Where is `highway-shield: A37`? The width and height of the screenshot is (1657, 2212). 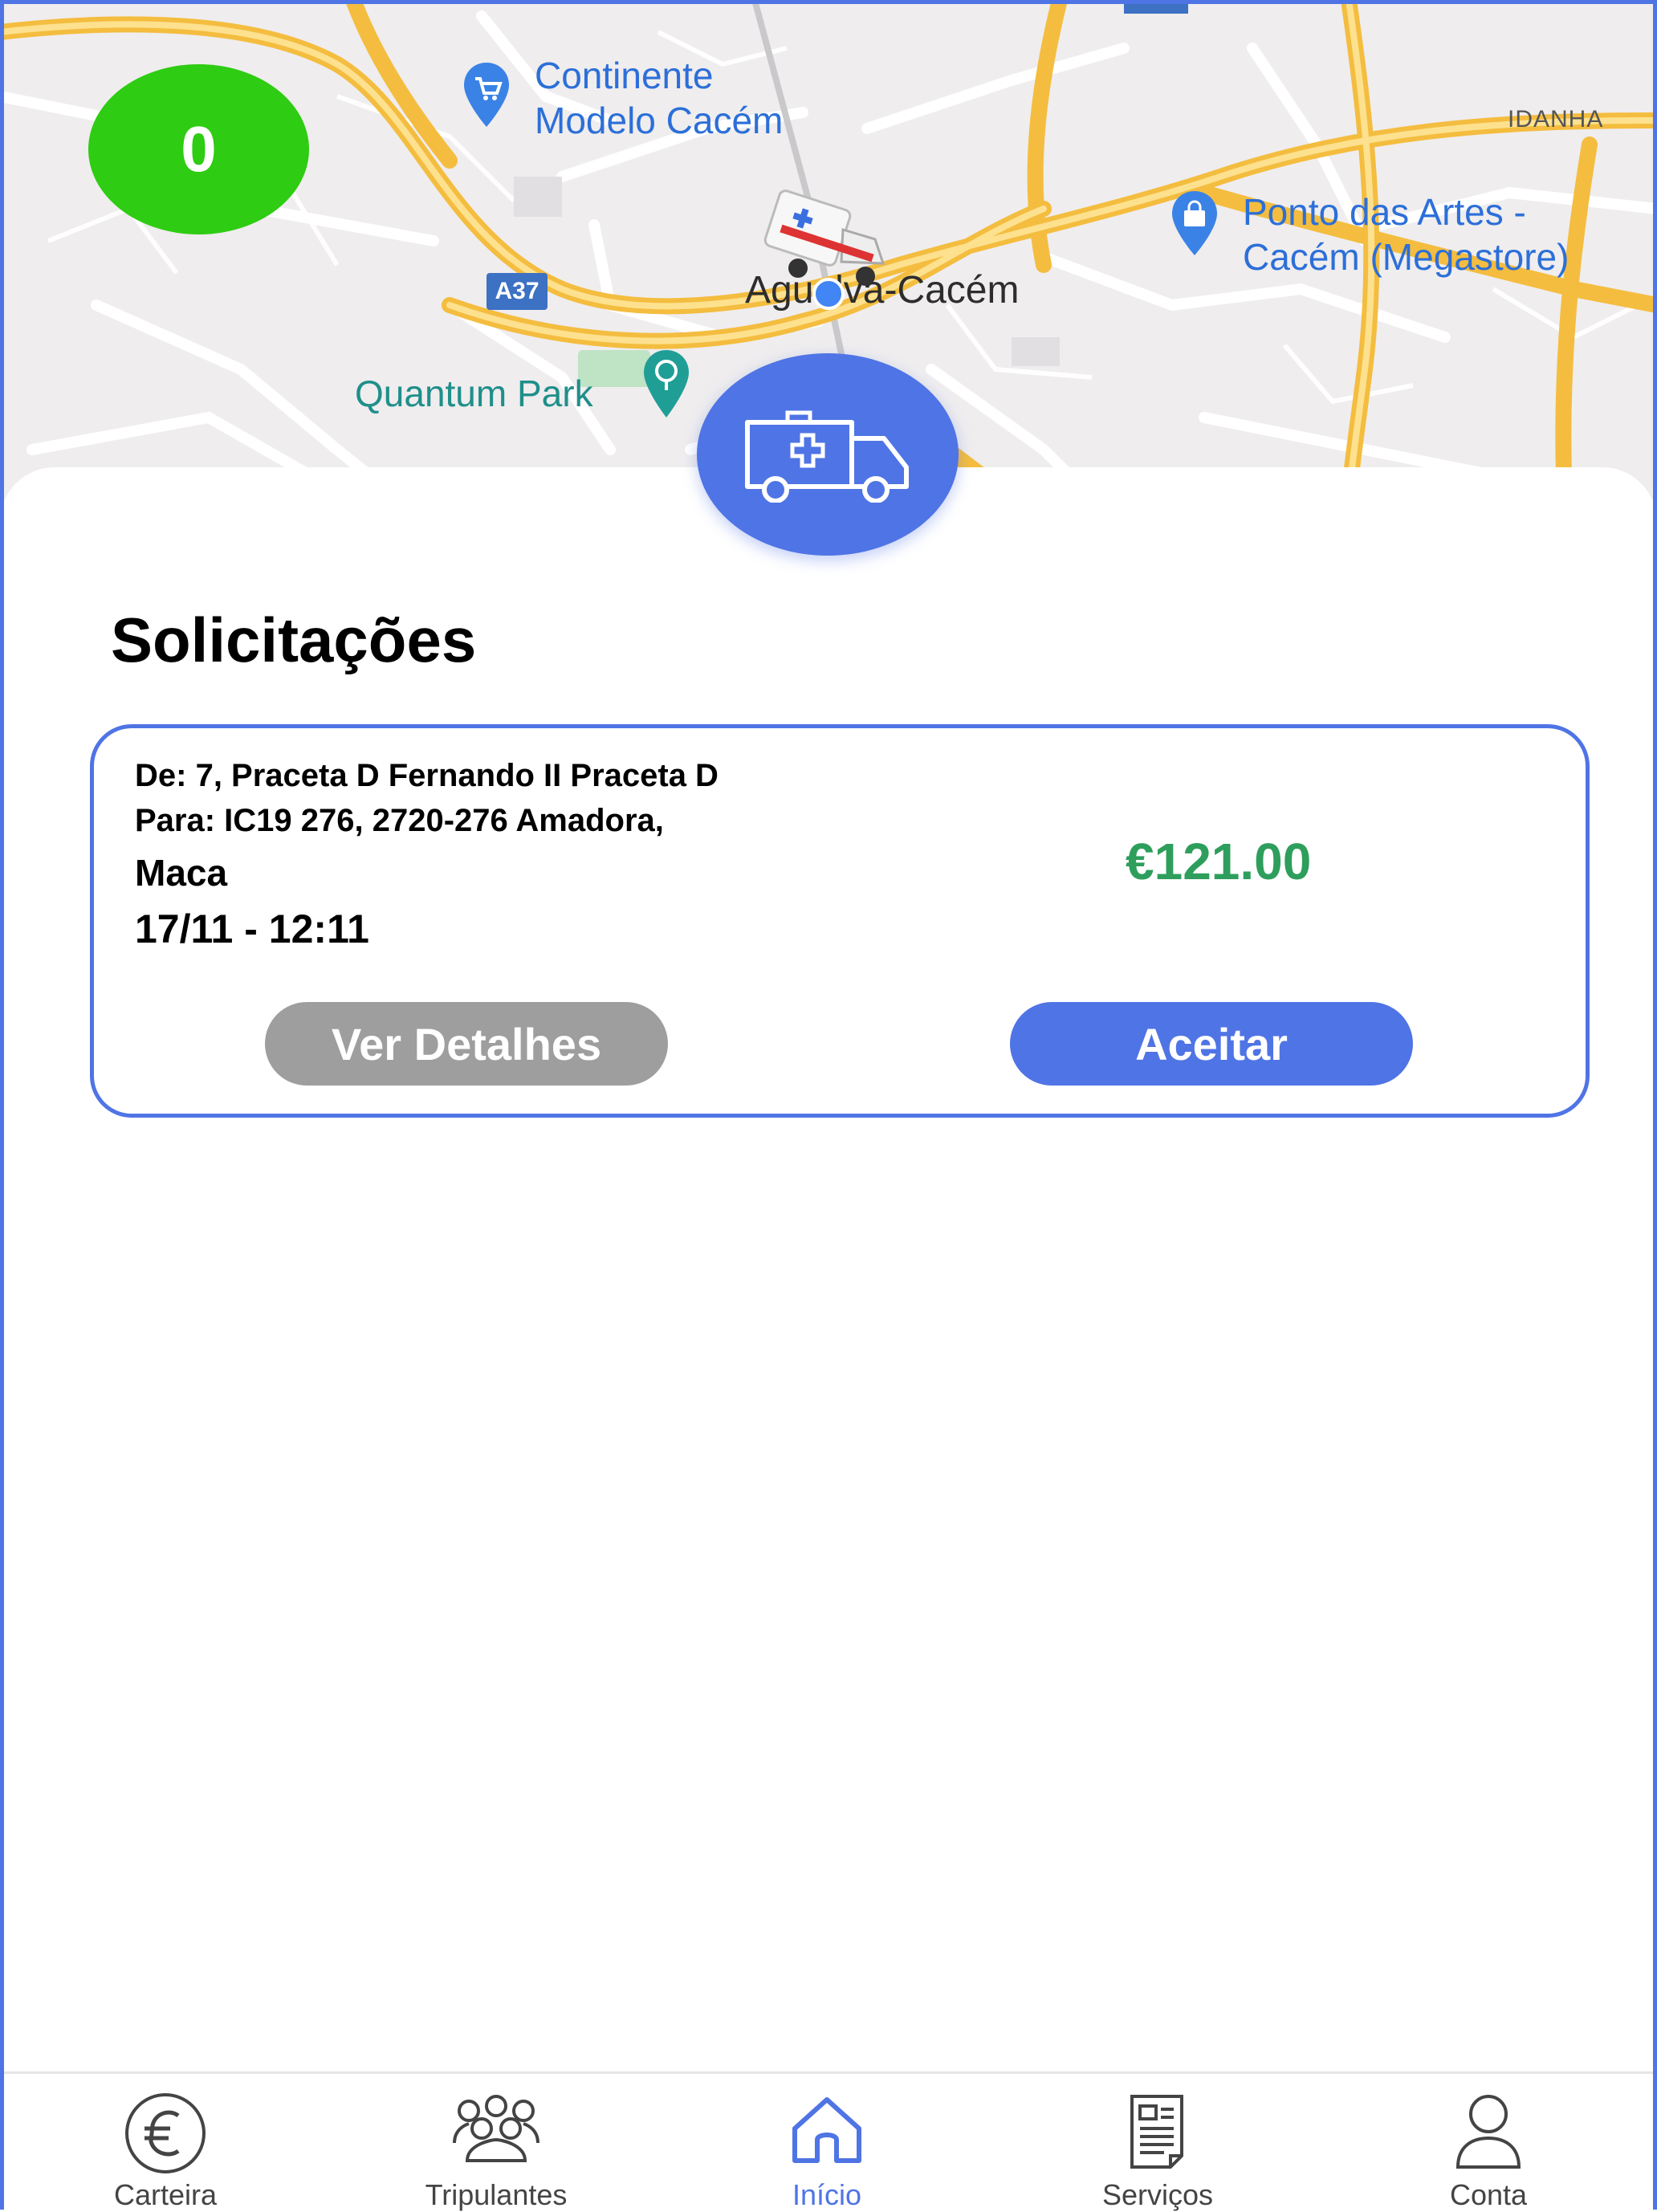 highway-shield: A37 is located at coordinates (517, 291).